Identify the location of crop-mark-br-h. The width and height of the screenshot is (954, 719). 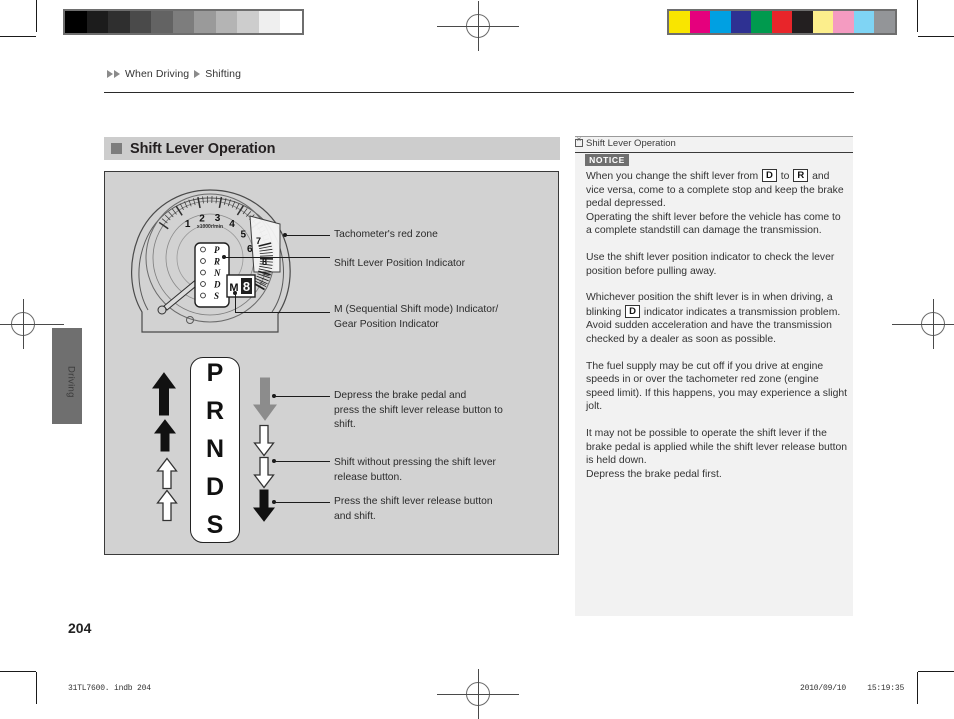
(936, 671).